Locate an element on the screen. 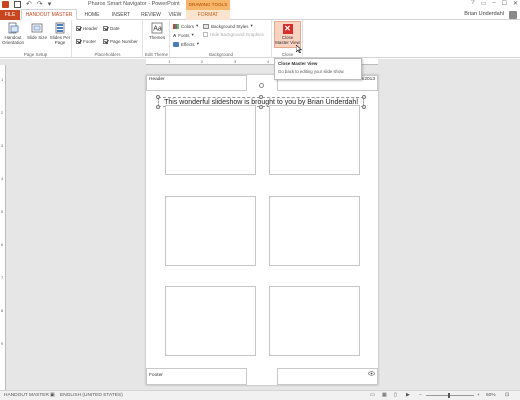 This screenshot has width=520, height=400. ruler-tick: 7 is located at coordinates (2, 277).